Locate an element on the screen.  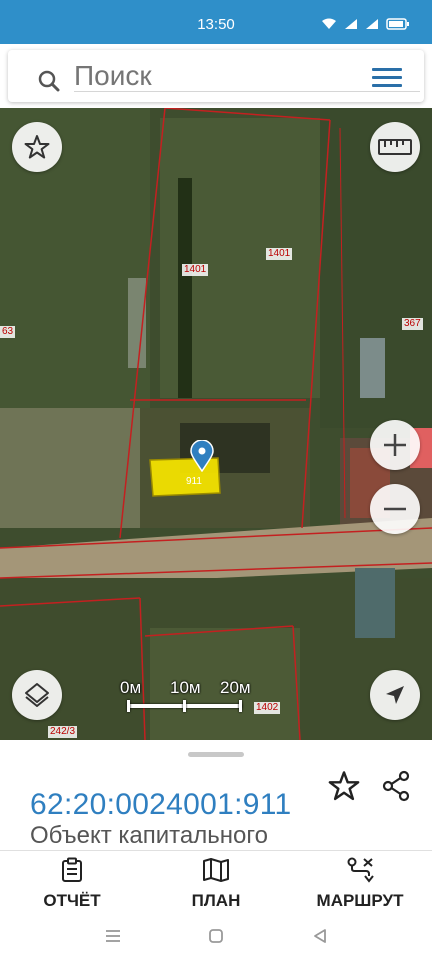
system-navigation-bar is located at coordinates (216, 937).